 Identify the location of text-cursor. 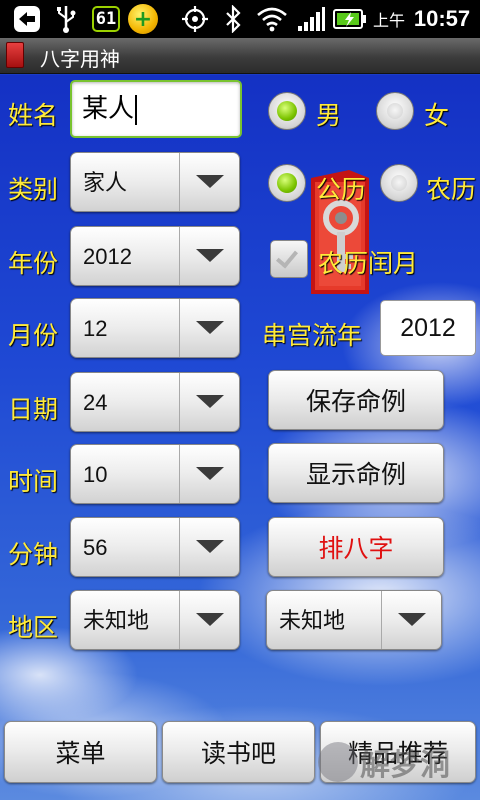
(136, 109).